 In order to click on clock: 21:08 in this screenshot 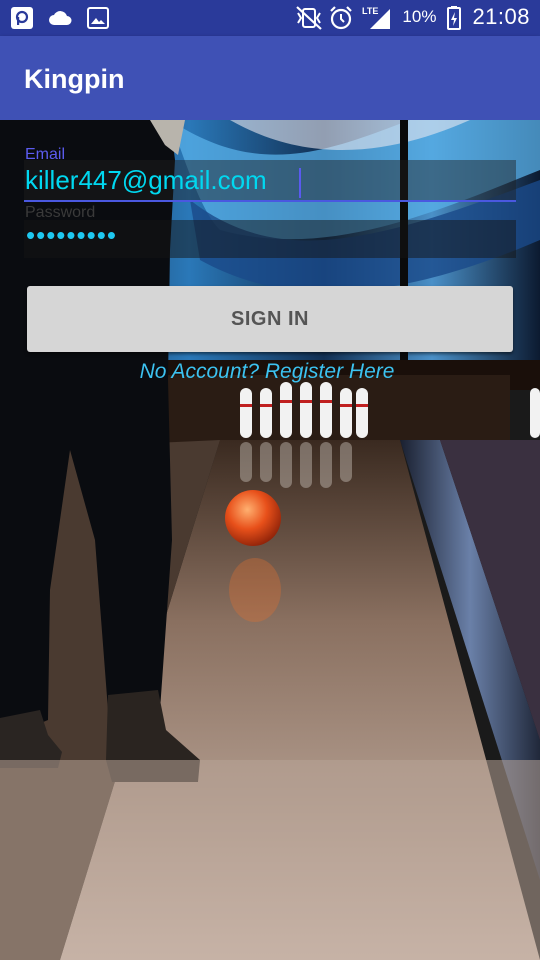, I will do `click(501, 16)`.